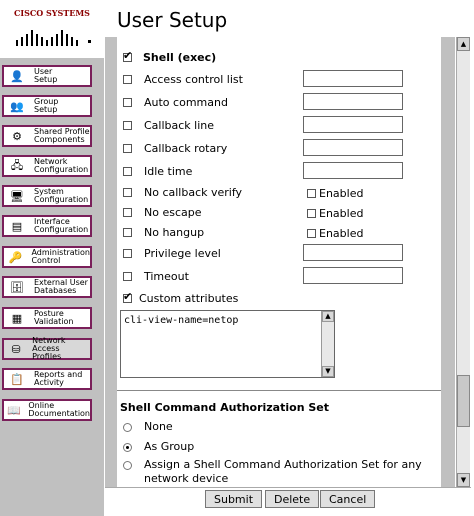 Image resolution: width=474 pixels, height=516 pixels. Describe the element at coordinates (61, 165) in the screenshot. I see `nav-item-label: Network Configuration` at that location.